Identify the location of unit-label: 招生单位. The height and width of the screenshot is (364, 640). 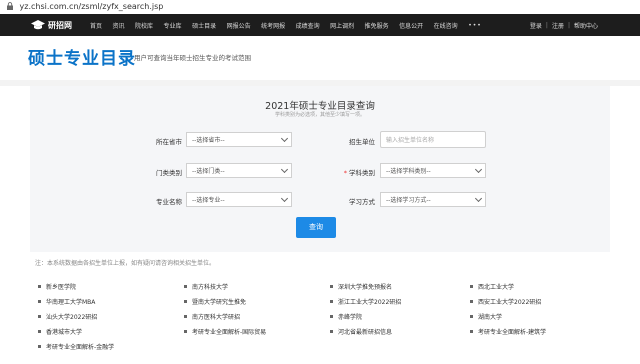
(362, 142).